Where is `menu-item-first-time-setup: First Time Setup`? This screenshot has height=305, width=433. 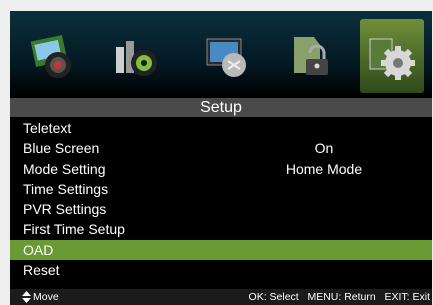
menu-item-first-time-setup: First Time Setup is located at coordinates (221, 229).